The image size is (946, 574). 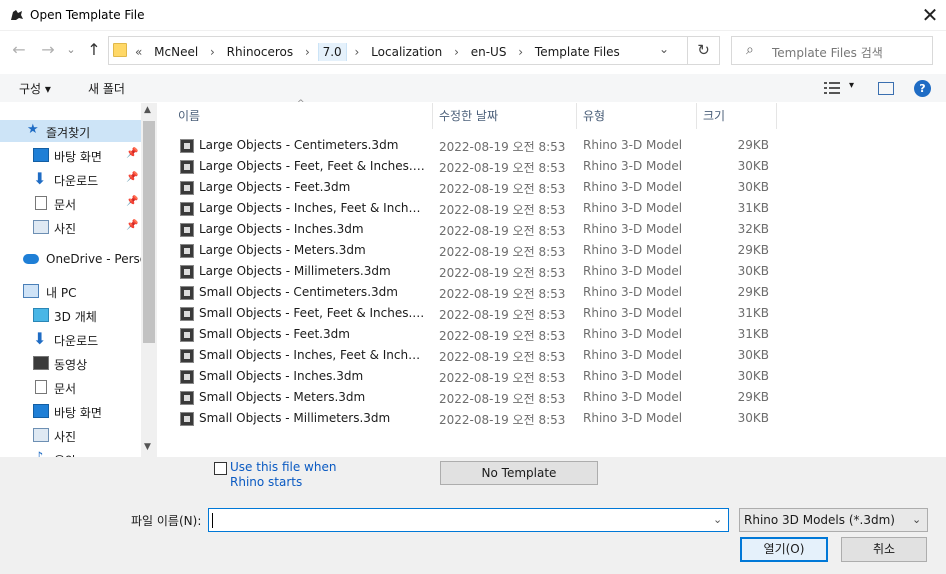 What do you see at coordinates (577, 52) in the screenshot?
I see `breadcrumb-template-files: Template Files` at bounding box center [577, 52].